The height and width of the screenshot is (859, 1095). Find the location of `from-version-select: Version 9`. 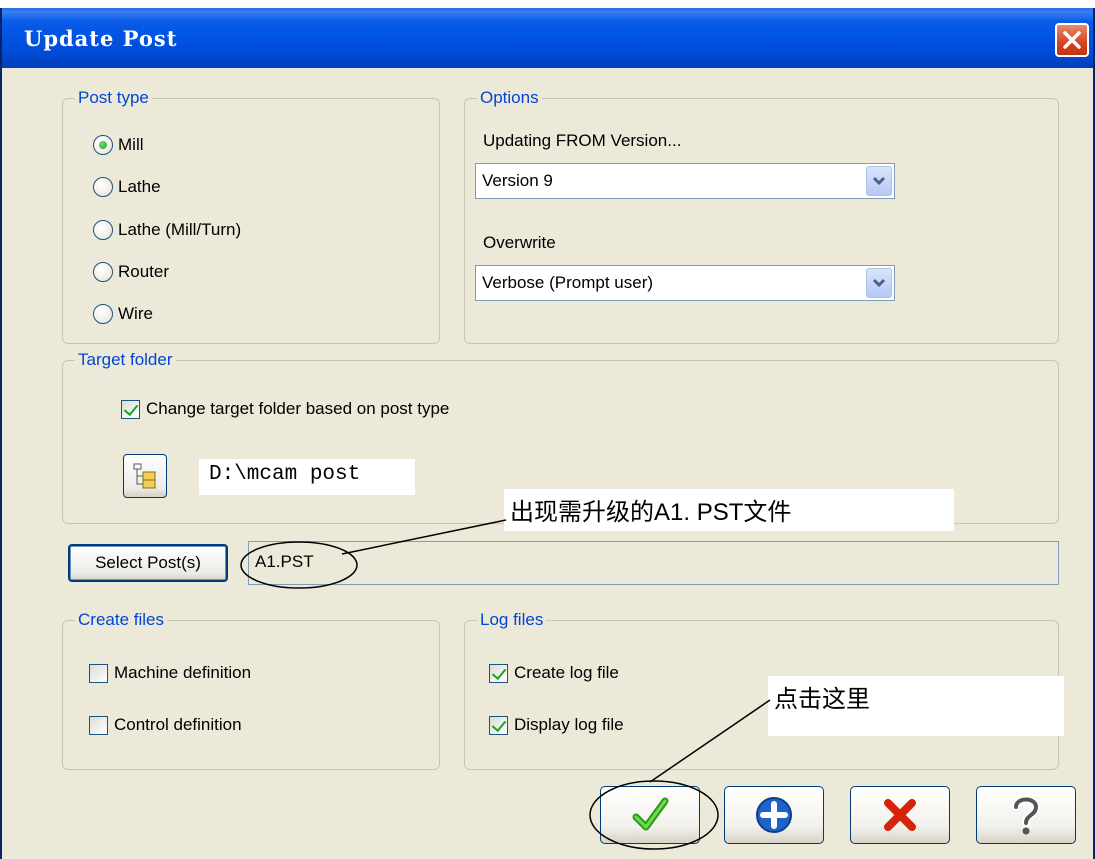

from-version-select: Version 9 is located at coordinates (685, 181).